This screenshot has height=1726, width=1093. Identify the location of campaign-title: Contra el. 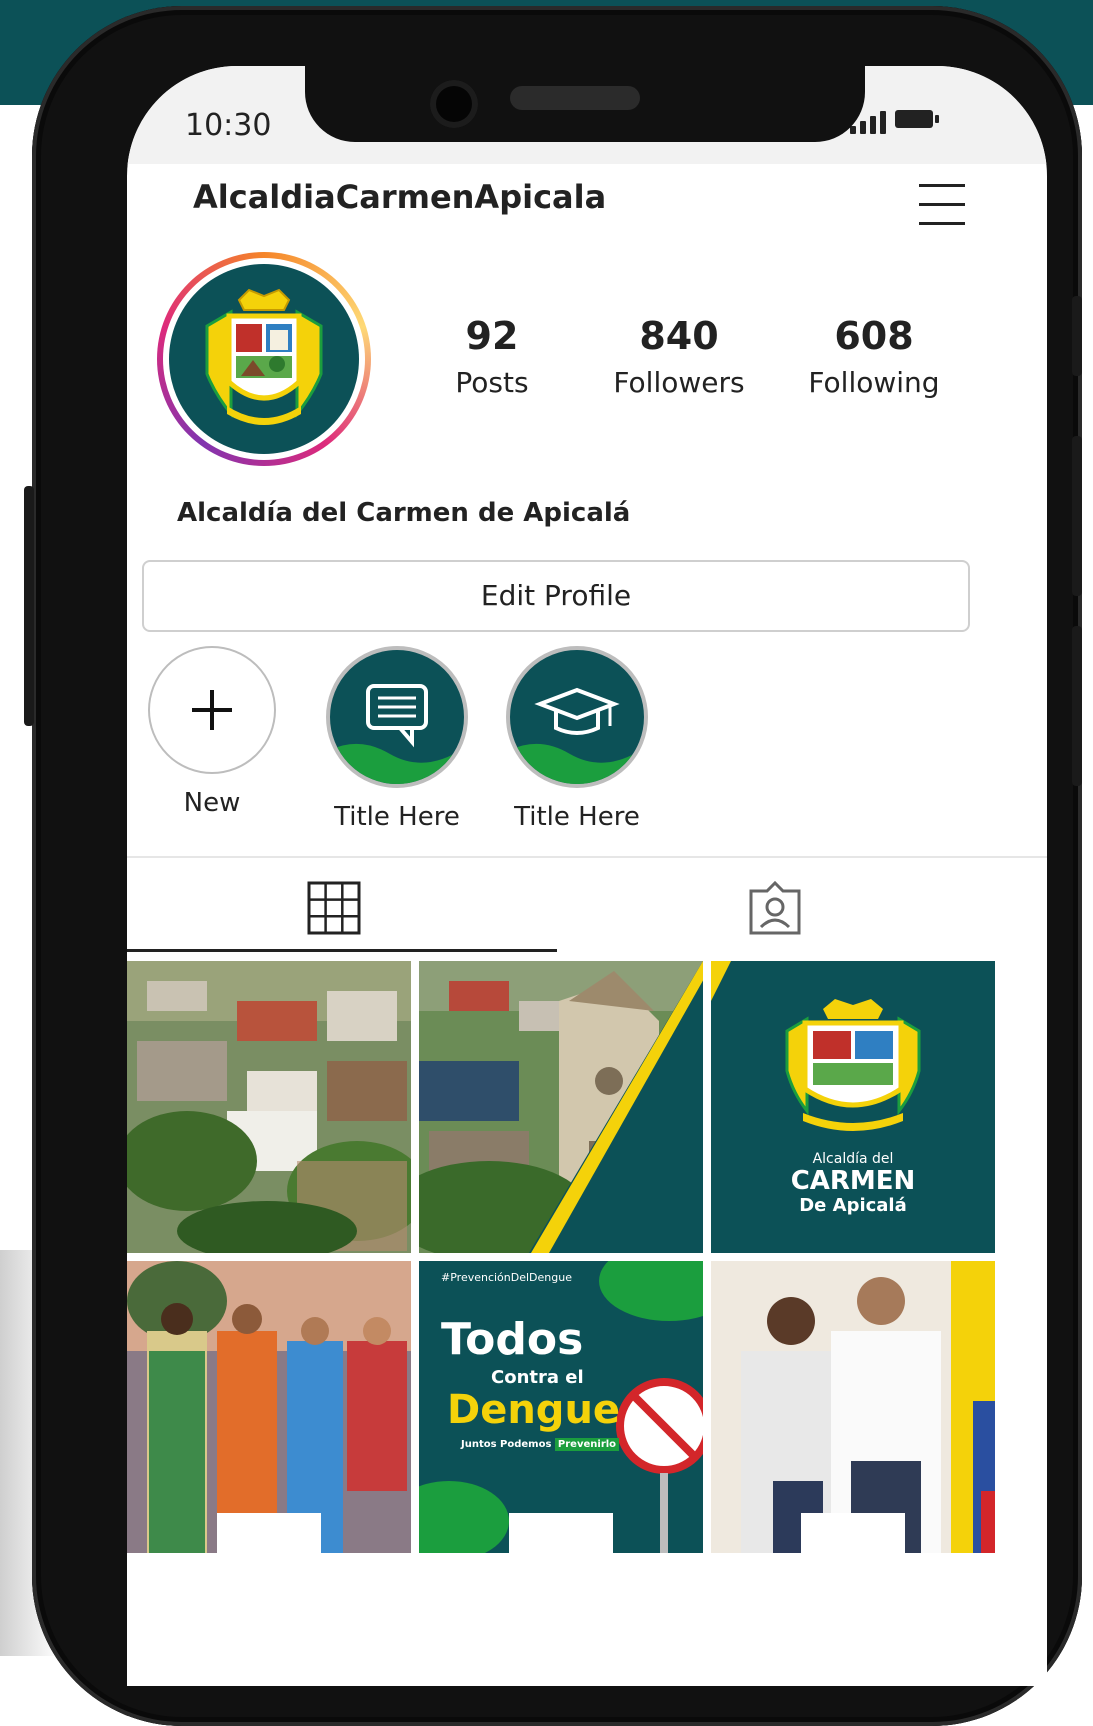
(537, 1377).